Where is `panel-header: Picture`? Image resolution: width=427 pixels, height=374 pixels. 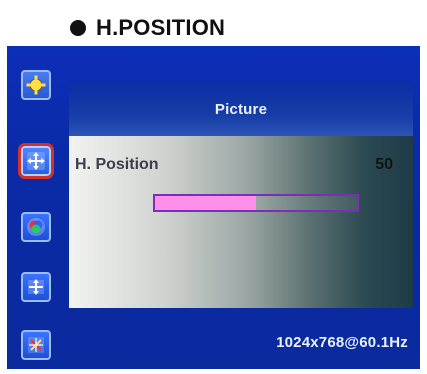
panel-header: Picture is located at coordinates (241, 109).